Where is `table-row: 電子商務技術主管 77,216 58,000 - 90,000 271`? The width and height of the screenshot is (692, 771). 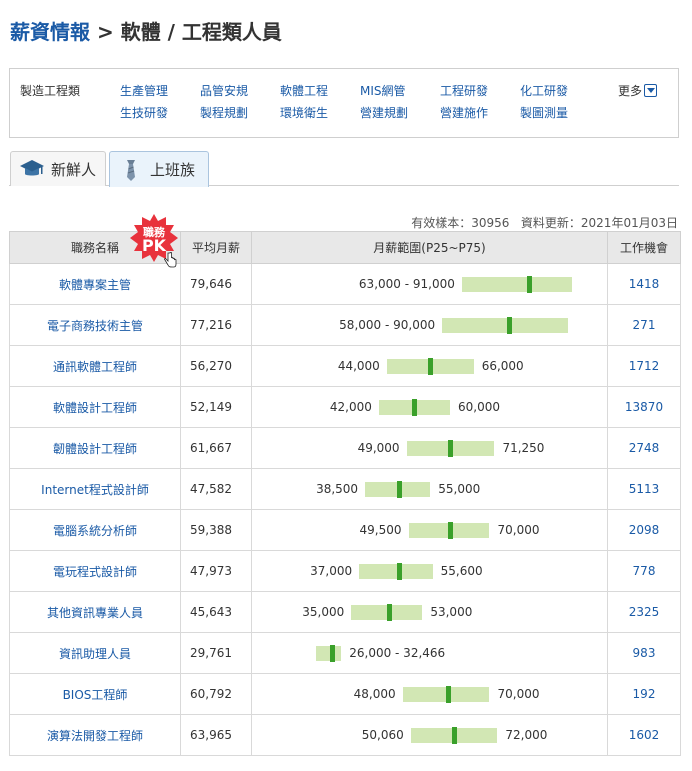
table-row: 電子商務技術主管 77,216 58,000 - 90,000 271 is located at coordinates (345, 325).